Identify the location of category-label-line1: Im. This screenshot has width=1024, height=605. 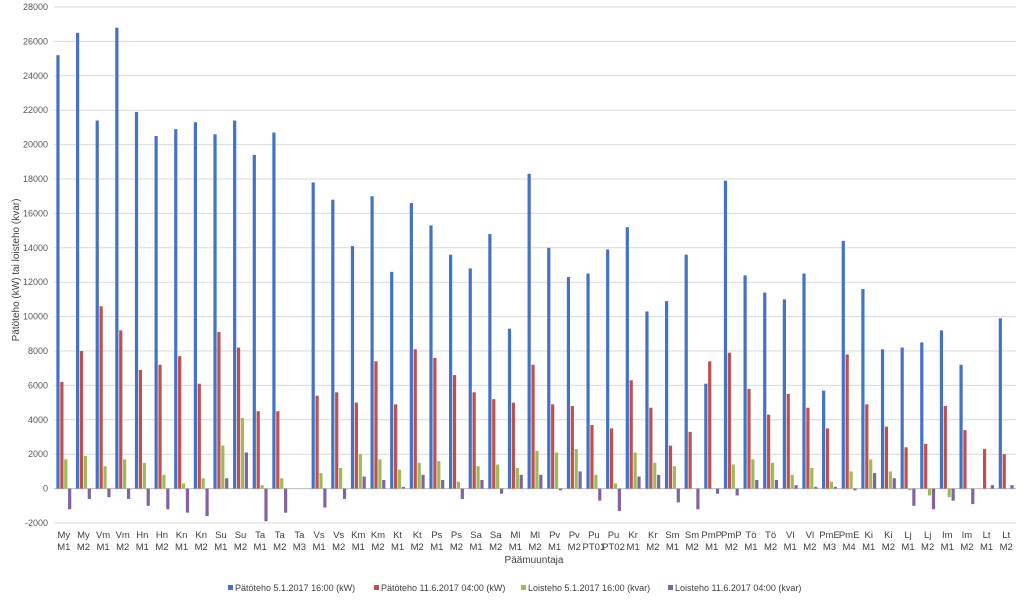
(947, 535).